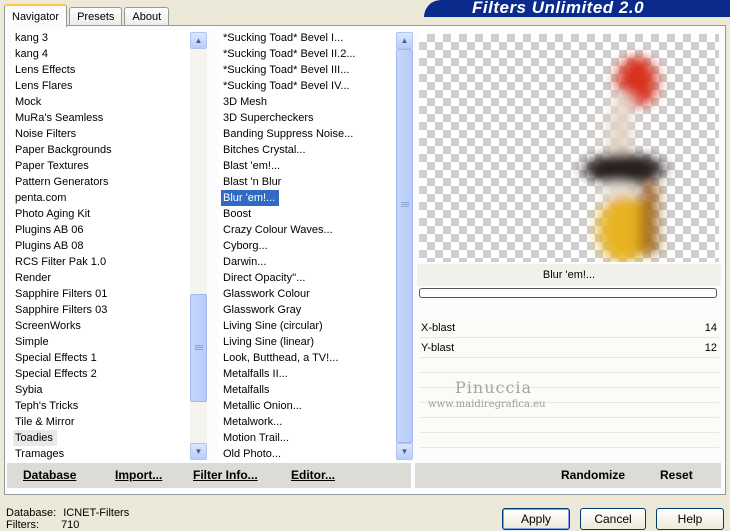 The image size is (730, 531). I want to click on list-item-label: Photo Aging Kit, so click(53, 214).